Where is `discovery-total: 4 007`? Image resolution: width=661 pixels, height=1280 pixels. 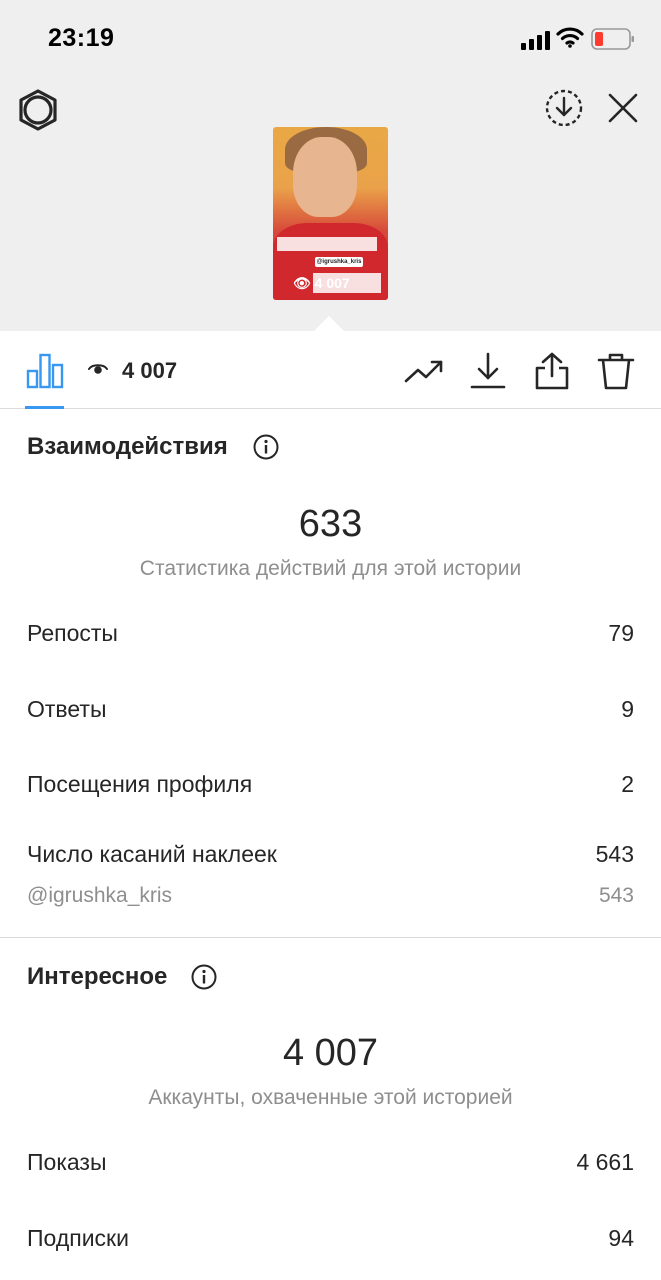
discovery-total: 4 007 is located at coordinates (330, 1053).